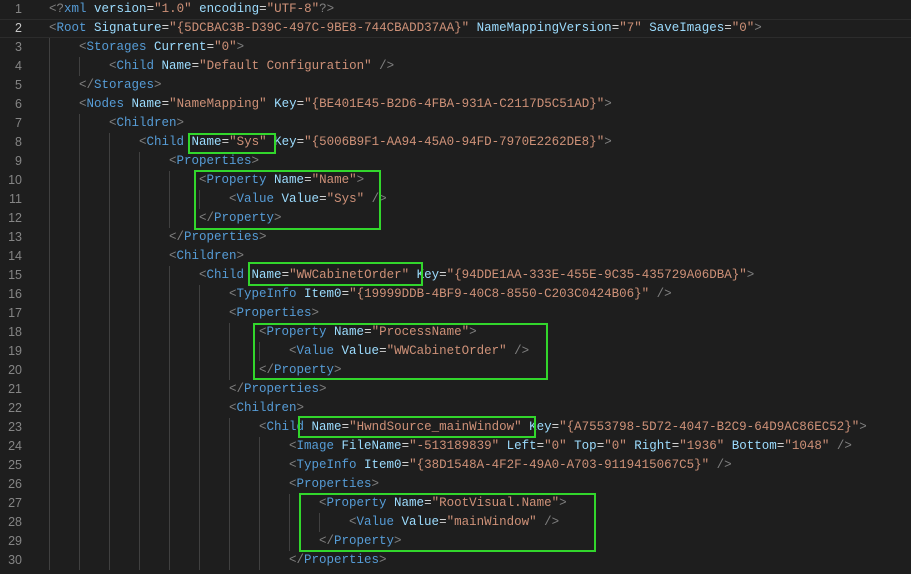 Image resolution: width=911 pixels, height=574 pixels. I want to click on code-line: 22 <Children>, so click(455, 408).